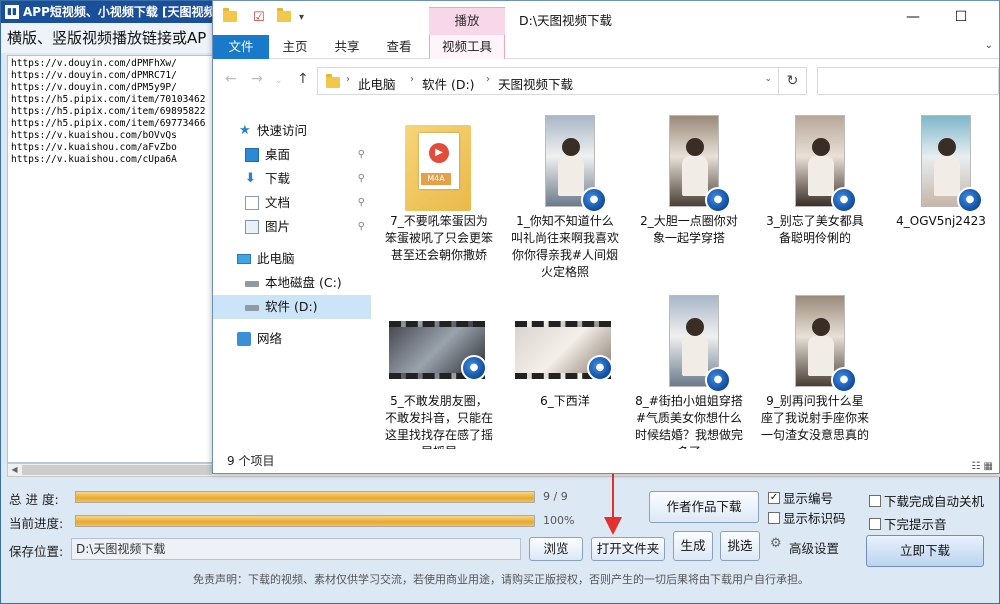 This screenshot has height=604, width=1000. Describe the element at coordinates (436, 179) in the screenshot. I see `m4a-badge-icon: M4A` at that location.